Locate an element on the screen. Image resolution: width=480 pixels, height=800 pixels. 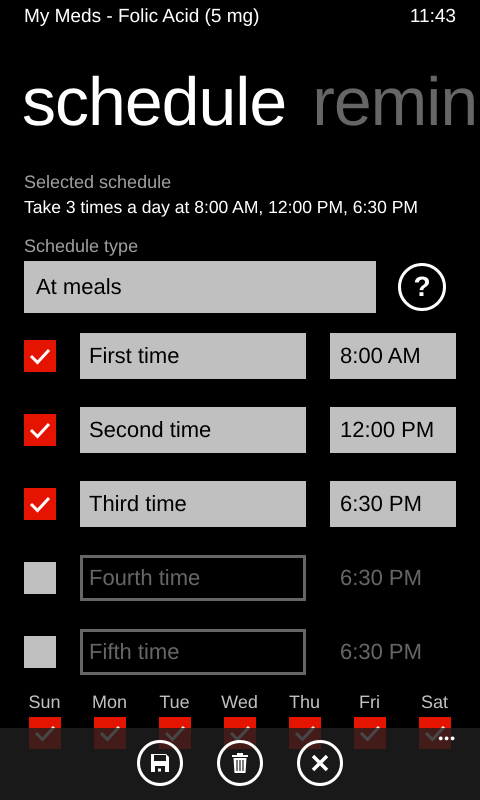
pivot-tab: schedule is located at coordinates (154, 115).